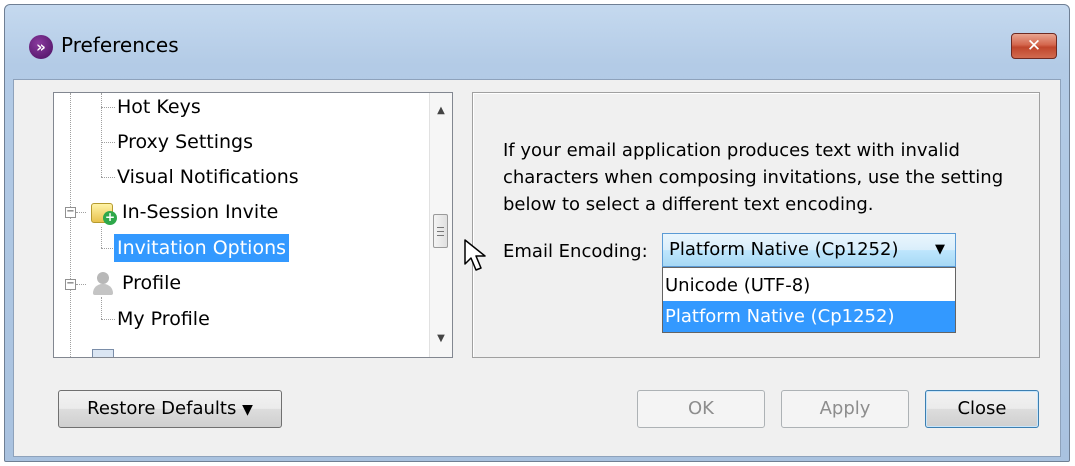 The image size is (1075, 466). Describe the element at coordinates (809, 285) in the screenshot. I see `encoding-option-utf8: Unicode (UTF-8)` at that location.